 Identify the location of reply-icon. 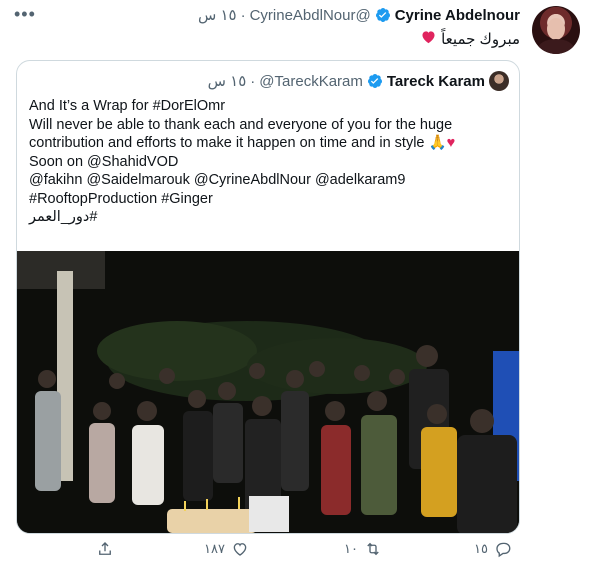
(503, 550).